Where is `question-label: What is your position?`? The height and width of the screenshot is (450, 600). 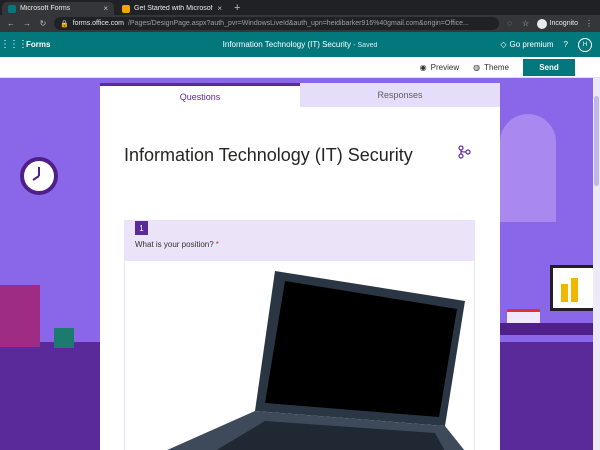 question-label: What is your position? is located at coordinates (174, 244).